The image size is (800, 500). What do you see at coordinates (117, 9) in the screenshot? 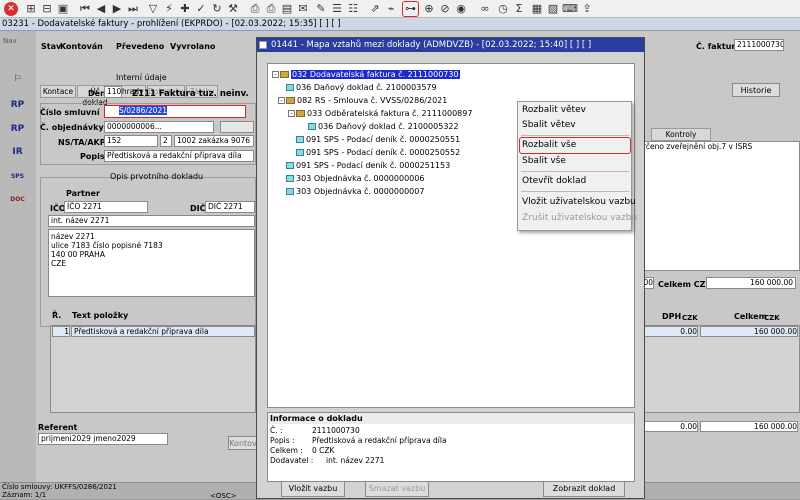
I see `next-record-icon: ▶` at bounding box center [117, 9].